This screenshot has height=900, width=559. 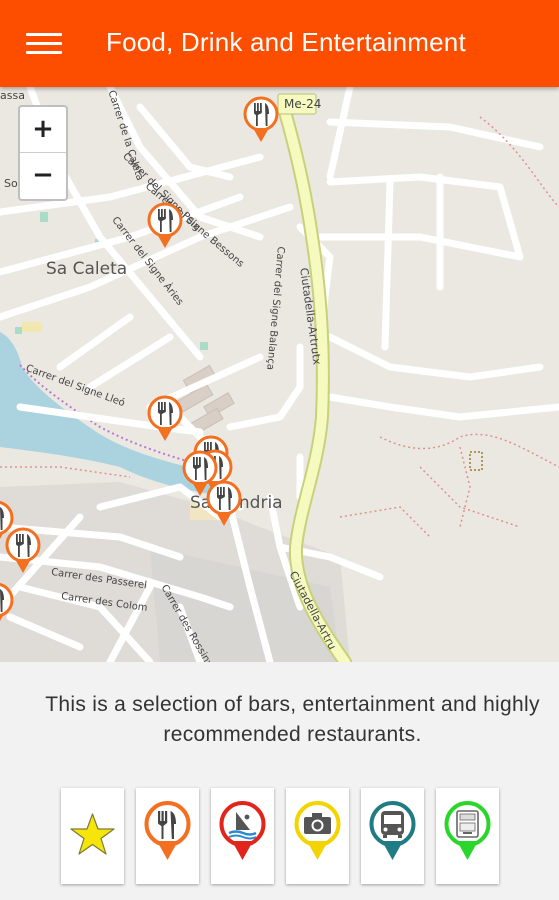 I want to click on zoom-out-button: −, so click(x=43, y=176).